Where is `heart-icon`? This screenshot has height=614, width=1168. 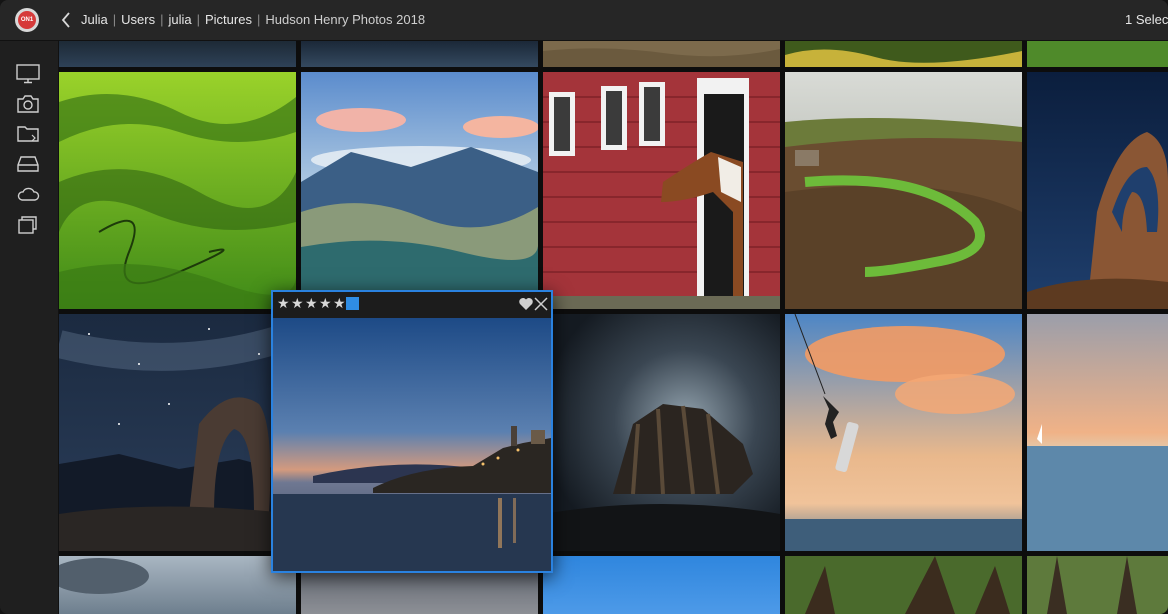 heart-icon is located at coordinates (526, 304).